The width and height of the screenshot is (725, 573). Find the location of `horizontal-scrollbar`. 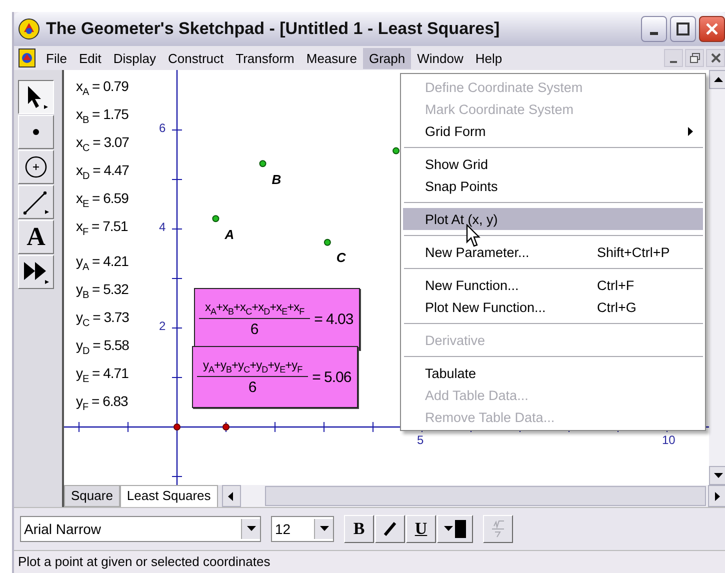

horizontal-scrollbar is located at coordinates (473, 496).